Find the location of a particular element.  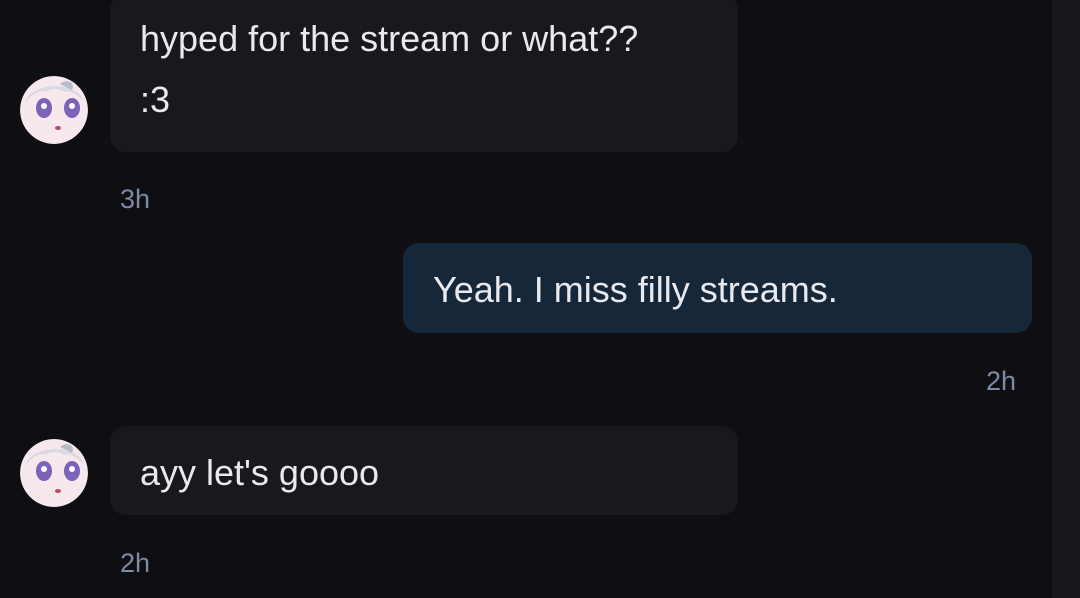

message-bubble-incoming: hyped for the stream or what?? :3 is located at coordinates (424, 76).